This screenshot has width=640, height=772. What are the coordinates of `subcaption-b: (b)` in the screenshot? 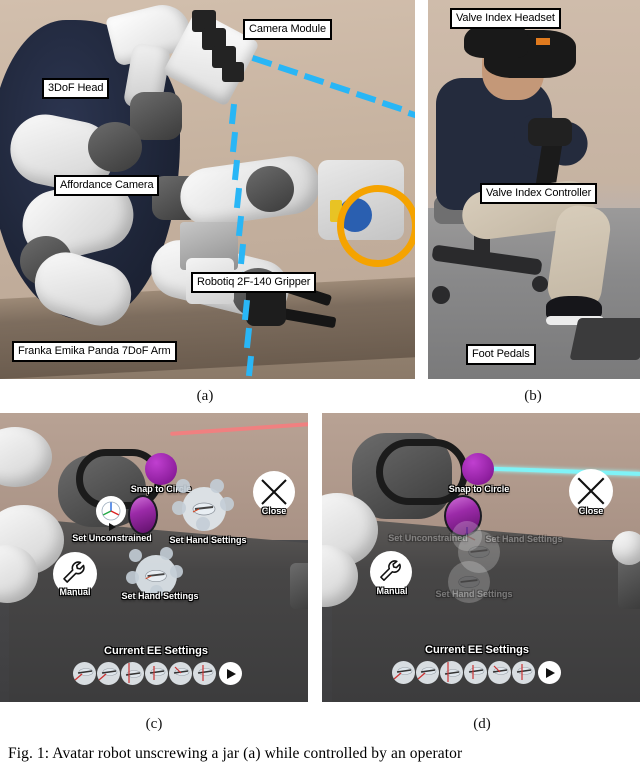 It's located at (533, 396).